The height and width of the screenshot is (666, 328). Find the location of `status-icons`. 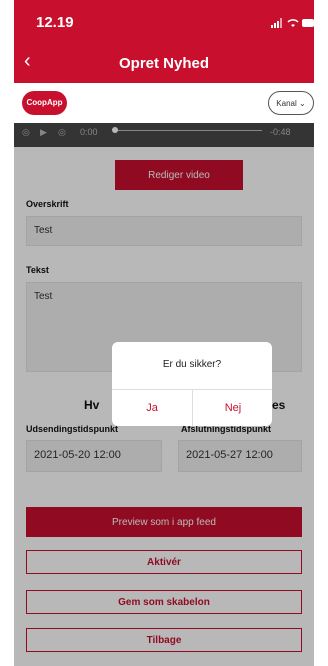

status-icons is located at coordinates (292, 23).